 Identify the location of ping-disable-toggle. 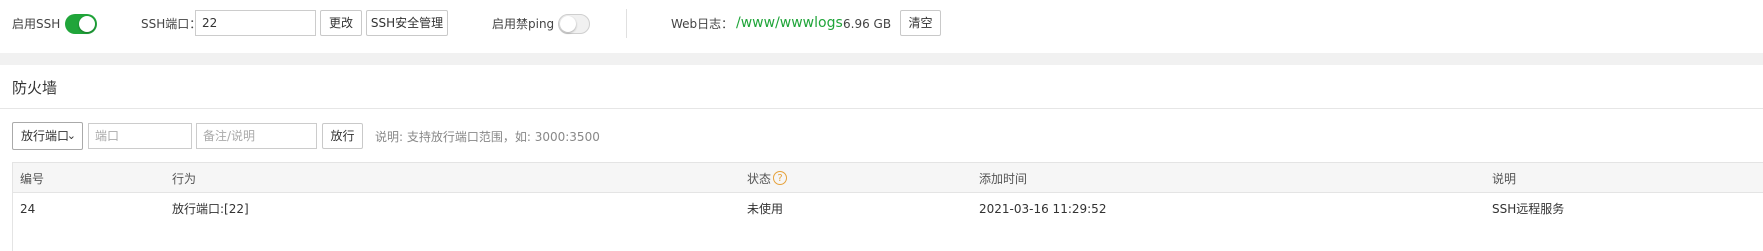
(574, 24).